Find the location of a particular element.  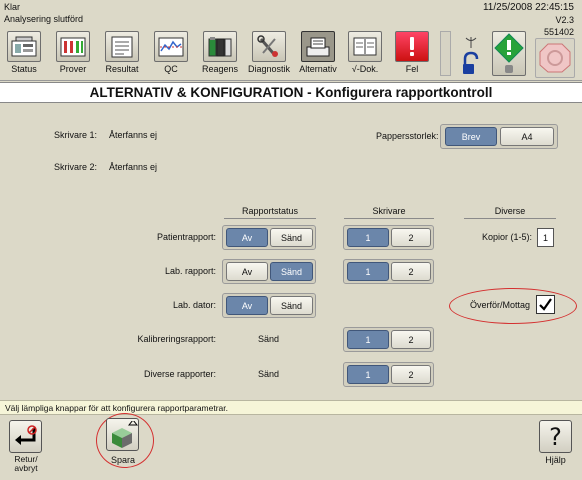

toolbar-prover: Prover is located at coordinates (73, 54).